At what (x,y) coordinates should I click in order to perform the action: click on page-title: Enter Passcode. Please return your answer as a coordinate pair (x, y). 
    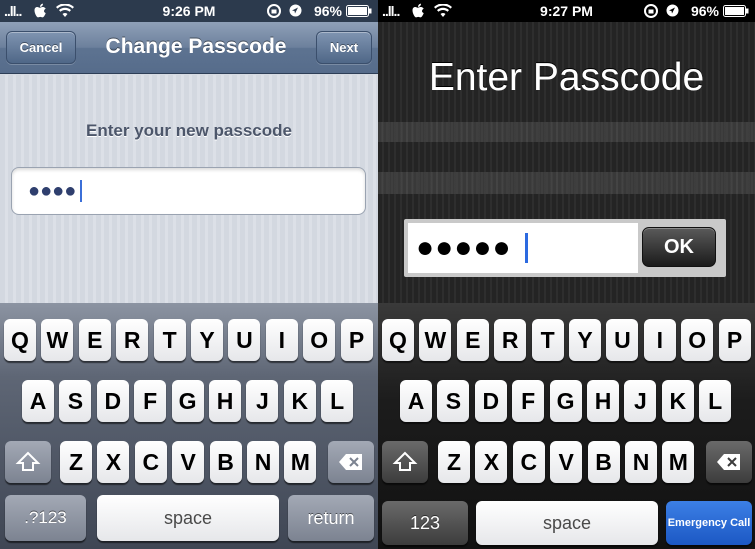
    Looking at the image, I should click on (566, 77).